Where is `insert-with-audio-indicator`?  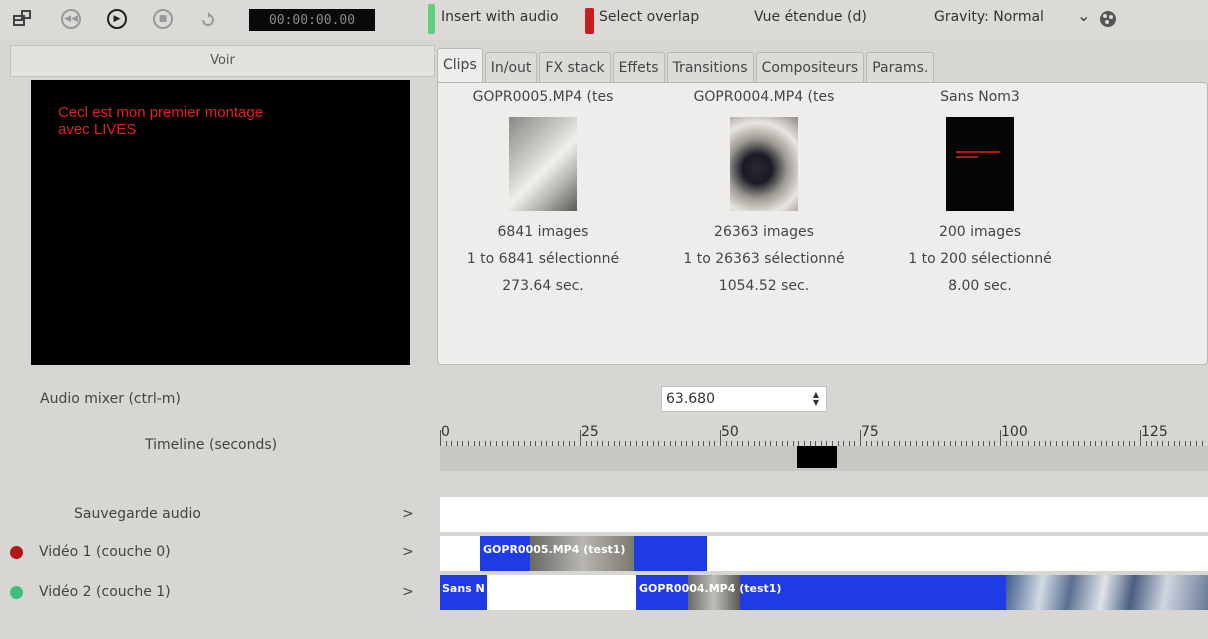
insert-with-audio-indicator is located at coordinates (431, 19).